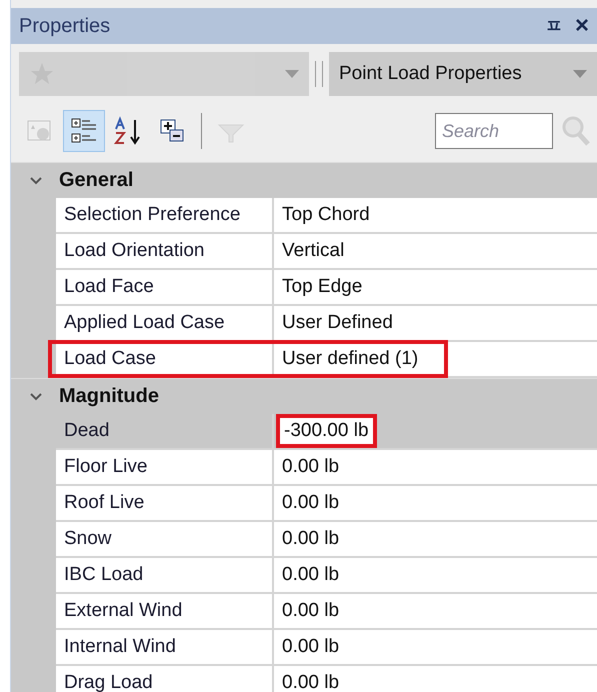 Image resolution: width=597 pixels, height=692 pixels. I want to click on property-name: Drag Load, so click(165, 679).